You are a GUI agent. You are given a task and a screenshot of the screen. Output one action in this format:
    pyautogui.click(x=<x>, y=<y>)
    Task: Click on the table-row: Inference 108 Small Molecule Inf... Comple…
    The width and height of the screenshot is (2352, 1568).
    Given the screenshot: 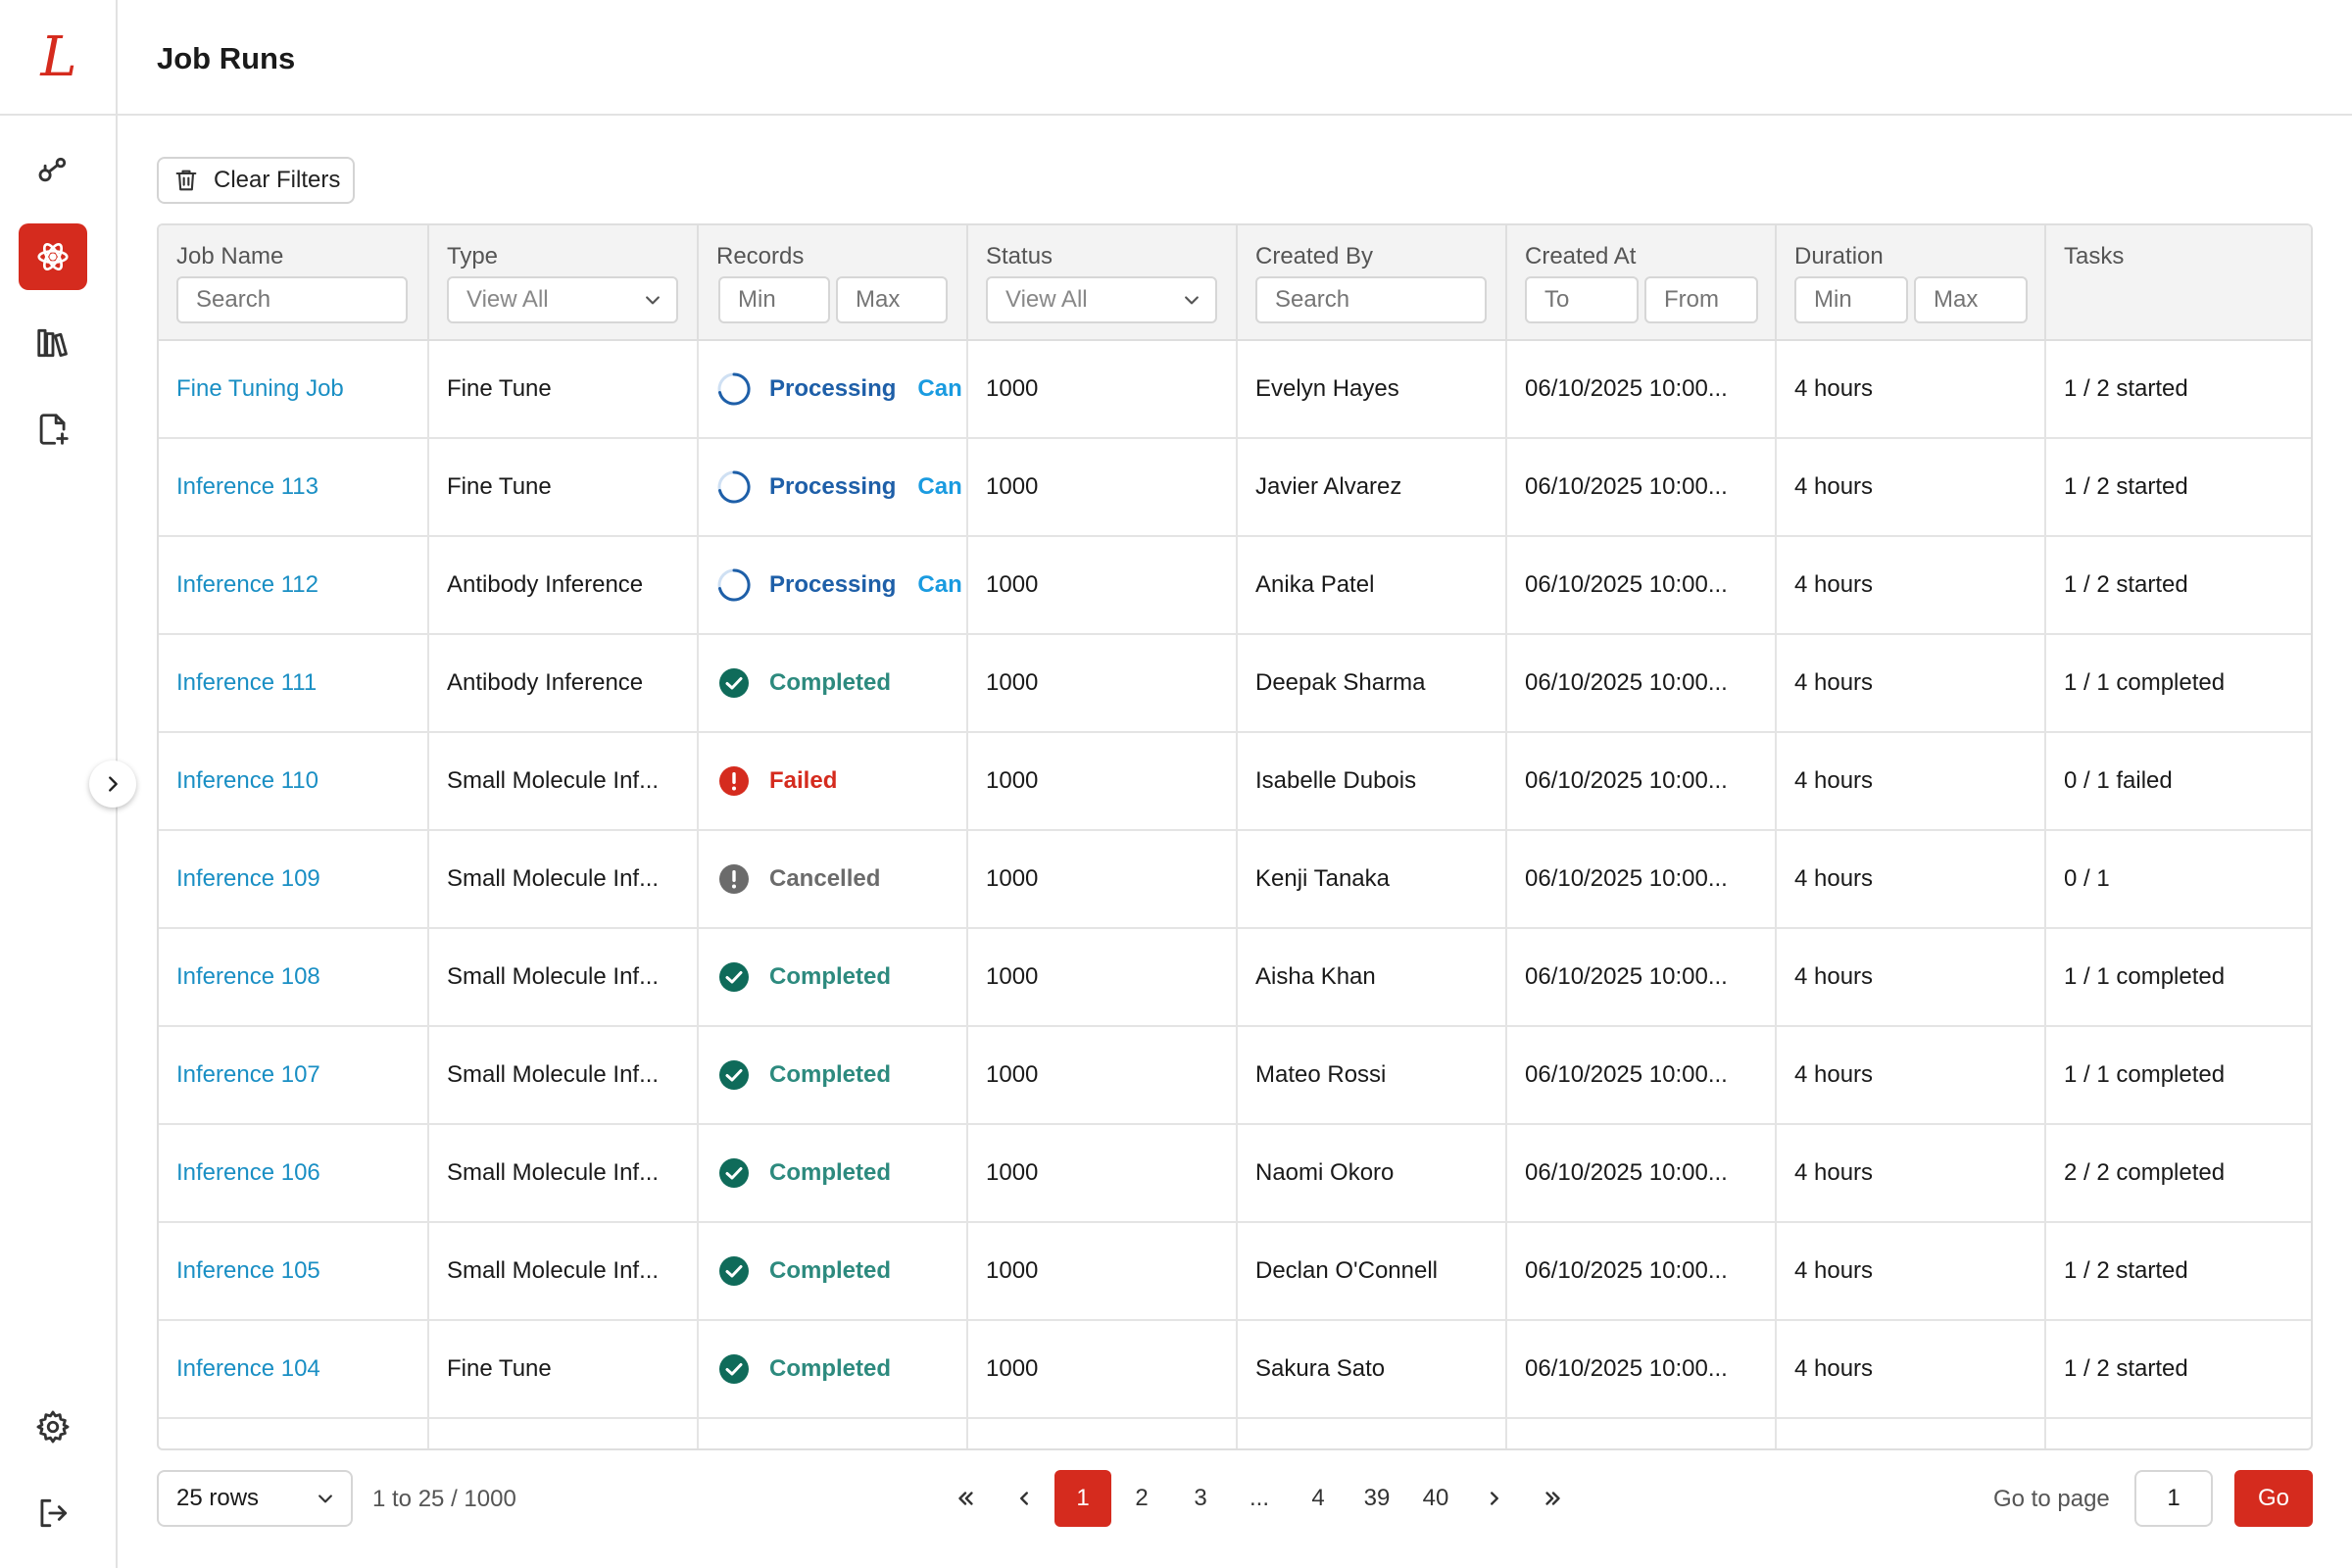 What is the action you would take?
    pyautogui.click(x=1235, y=978)
    